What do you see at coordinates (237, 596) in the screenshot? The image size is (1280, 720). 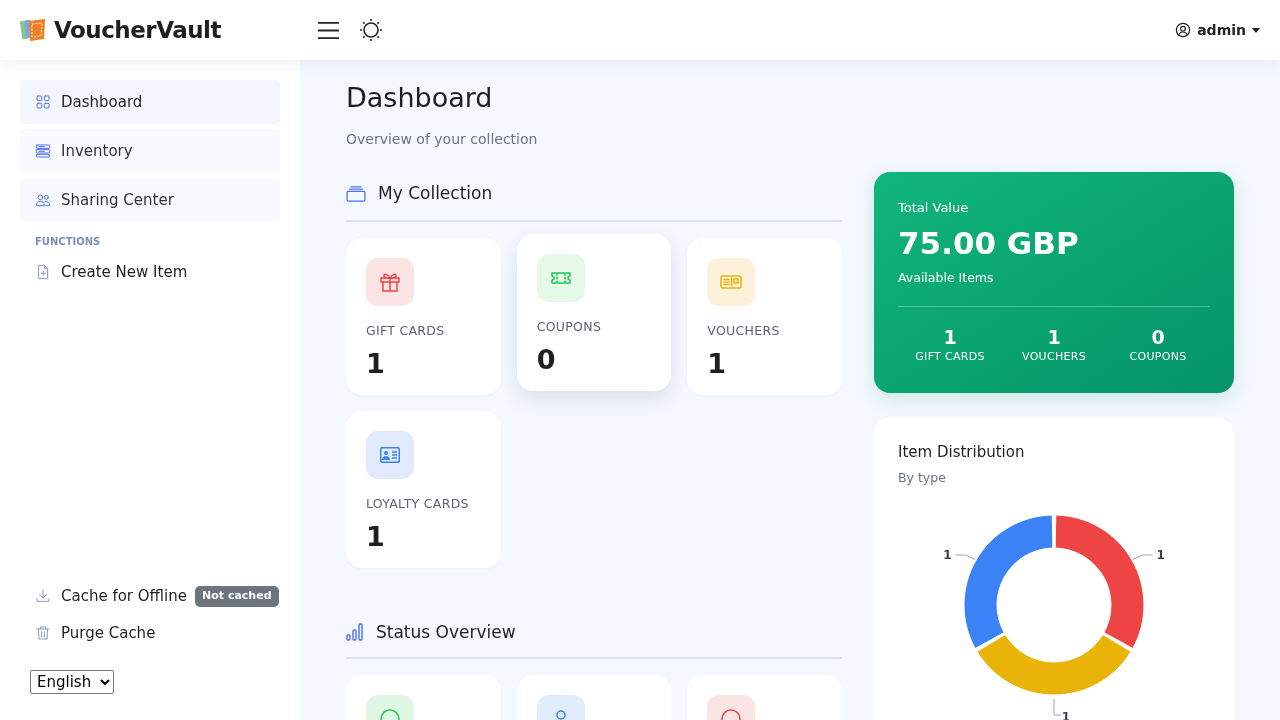 I see `status-badge: Not cached` at bounding box center [237, 596].